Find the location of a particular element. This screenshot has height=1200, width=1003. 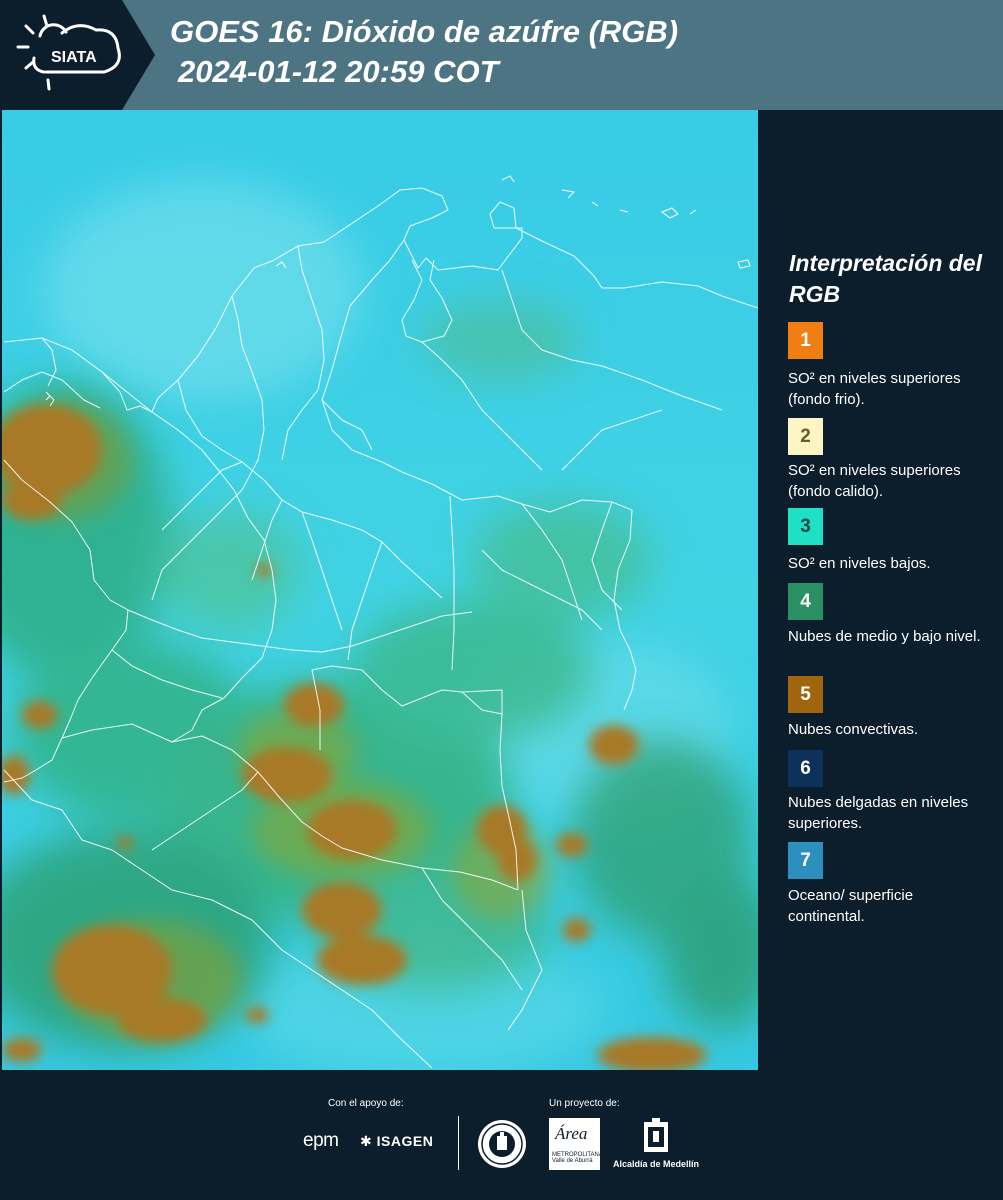

legend-number: 4 is located at coordinates (805, 601).